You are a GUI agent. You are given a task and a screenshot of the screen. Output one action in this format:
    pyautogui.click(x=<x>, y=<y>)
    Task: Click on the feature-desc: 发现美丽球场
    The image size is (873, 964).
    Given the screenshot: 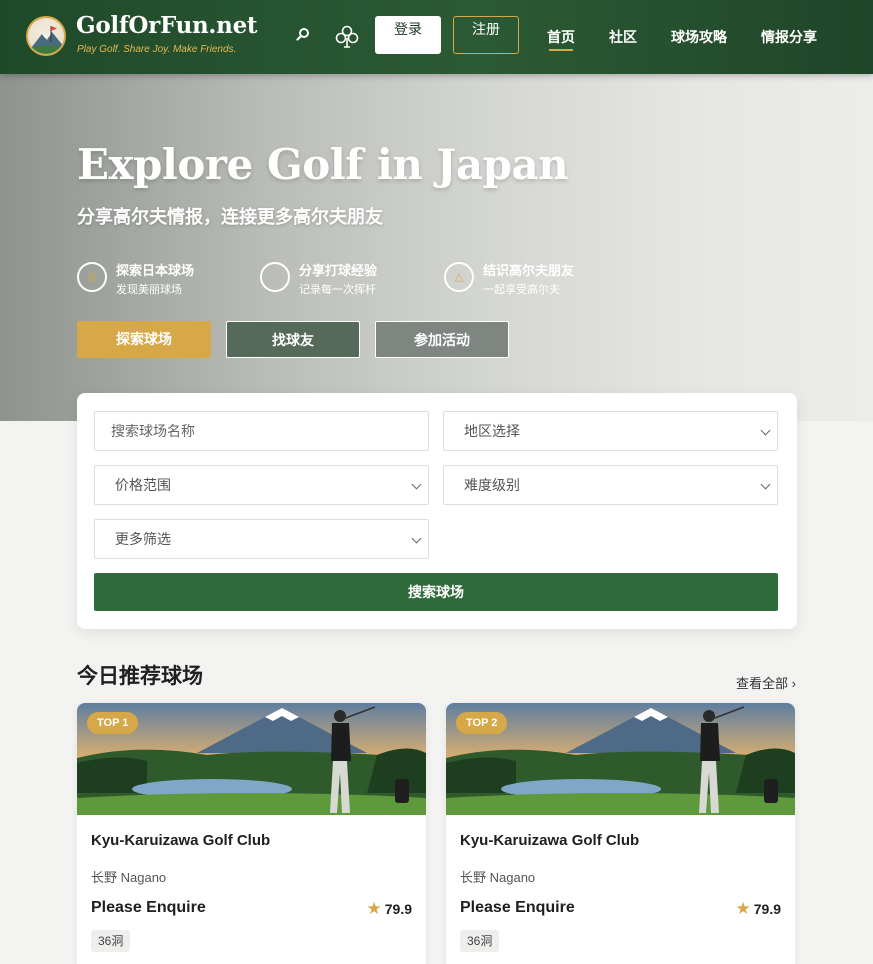 What is the action you would take?
    pyautogui.click(x=149, y=290)
    